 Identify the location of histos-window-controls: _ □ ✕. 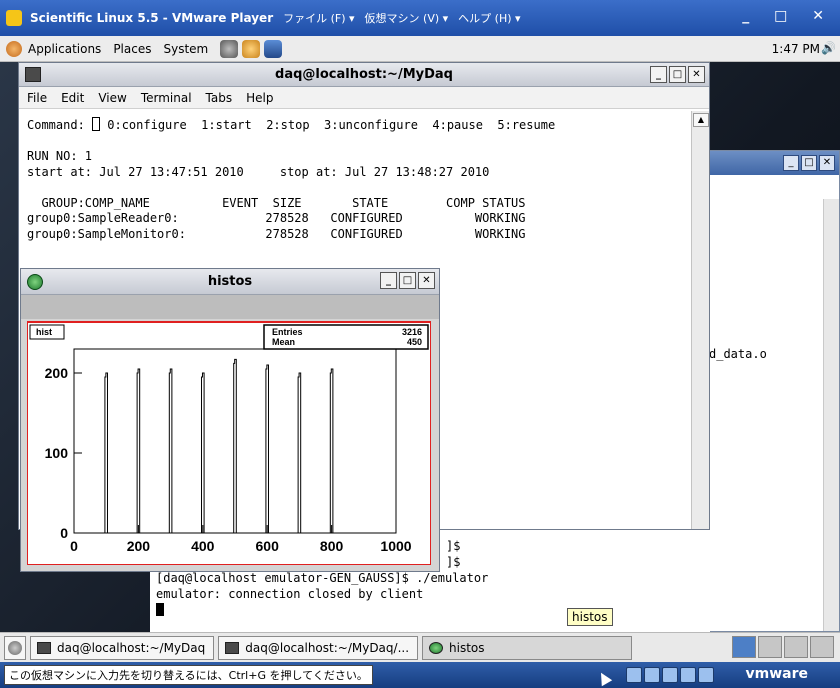
(407, 280).